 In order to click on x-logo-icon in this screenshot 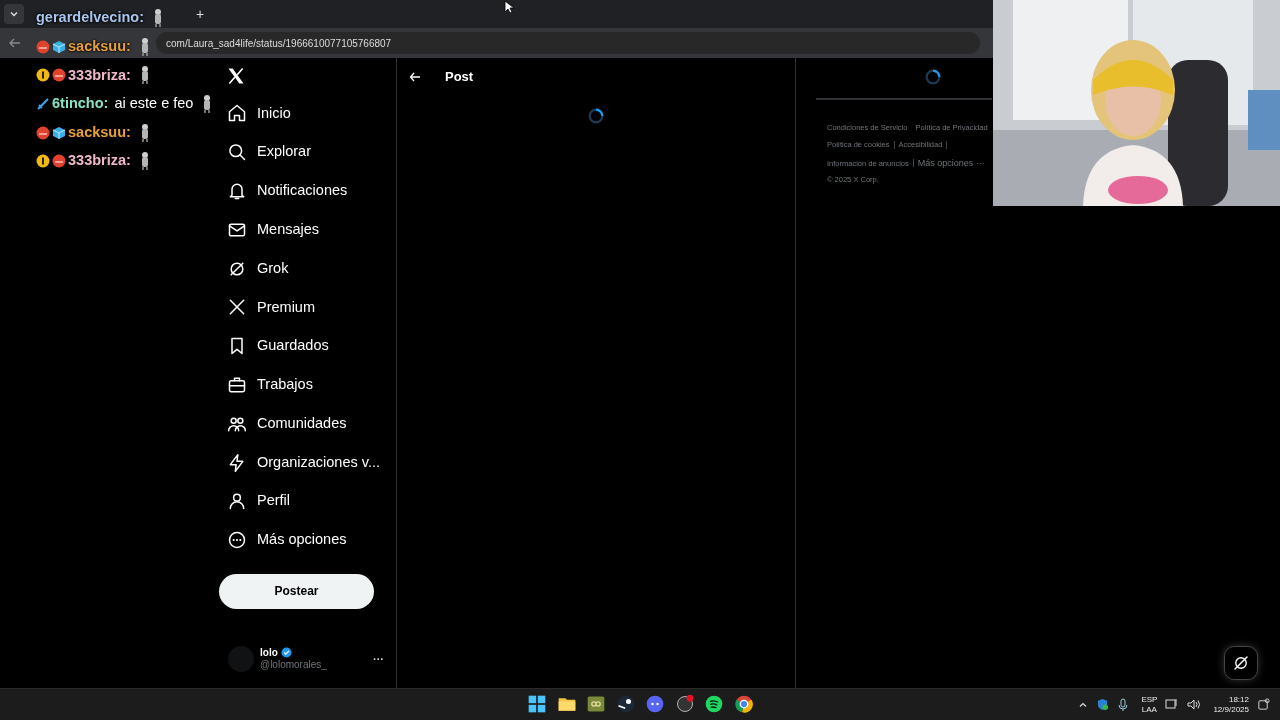, I will do `click(236, 76)`.